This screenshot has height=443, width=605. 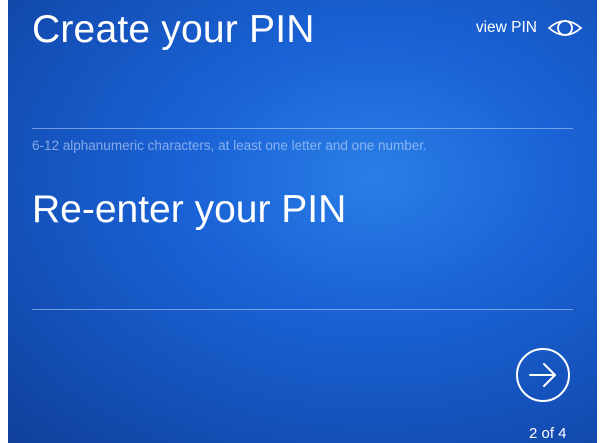 I want to click on create-pin-underline, so click(x=302, y=128).